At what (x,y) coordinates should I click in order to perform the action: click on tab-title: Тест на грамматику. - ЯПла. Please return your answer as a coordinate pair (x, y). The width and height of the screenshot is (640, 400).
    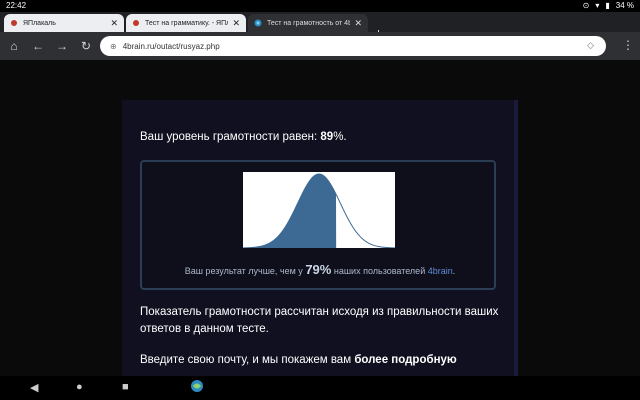
    Looking at the image, I should click on (187, 23).